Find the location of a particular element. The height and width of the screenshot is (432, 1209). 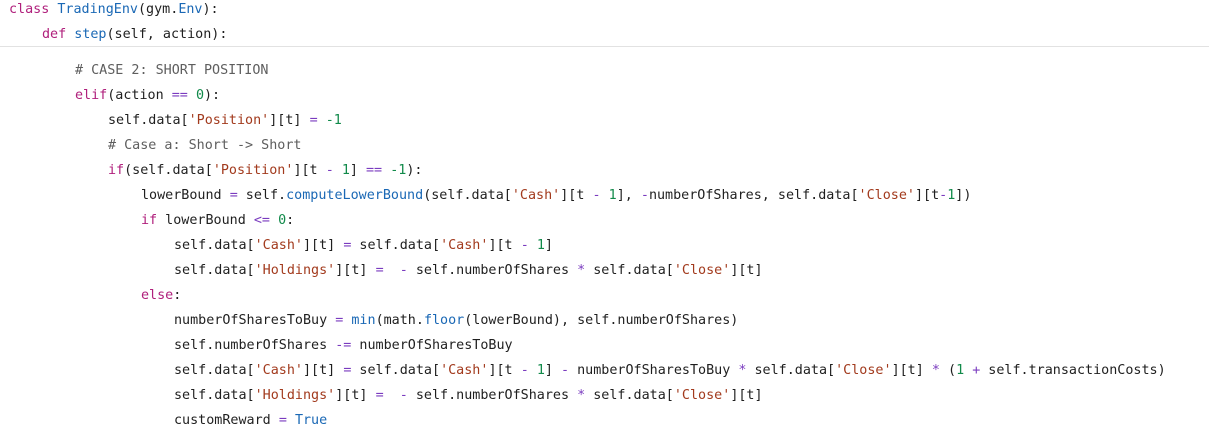

code-token: customReward is located at coordinates (226, 420).